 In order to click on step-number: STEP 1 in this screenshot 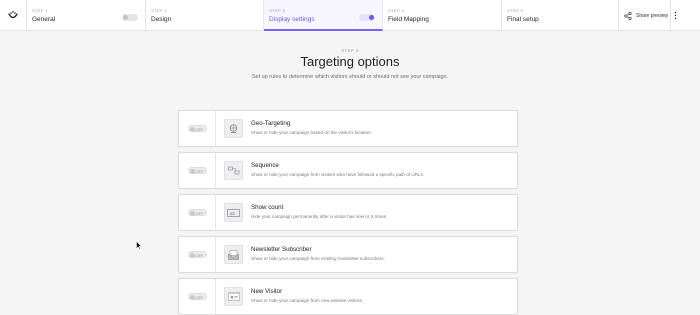, I will do `click(40, 10)`.